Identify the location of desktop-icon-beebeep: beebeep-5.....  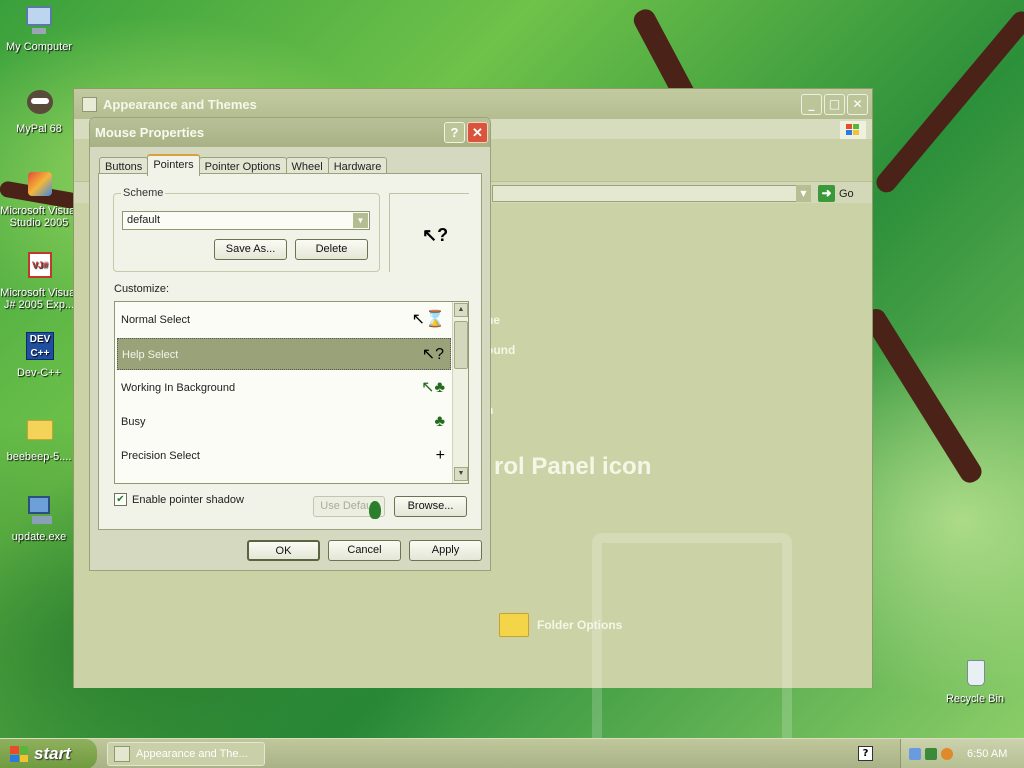
(39, 438).